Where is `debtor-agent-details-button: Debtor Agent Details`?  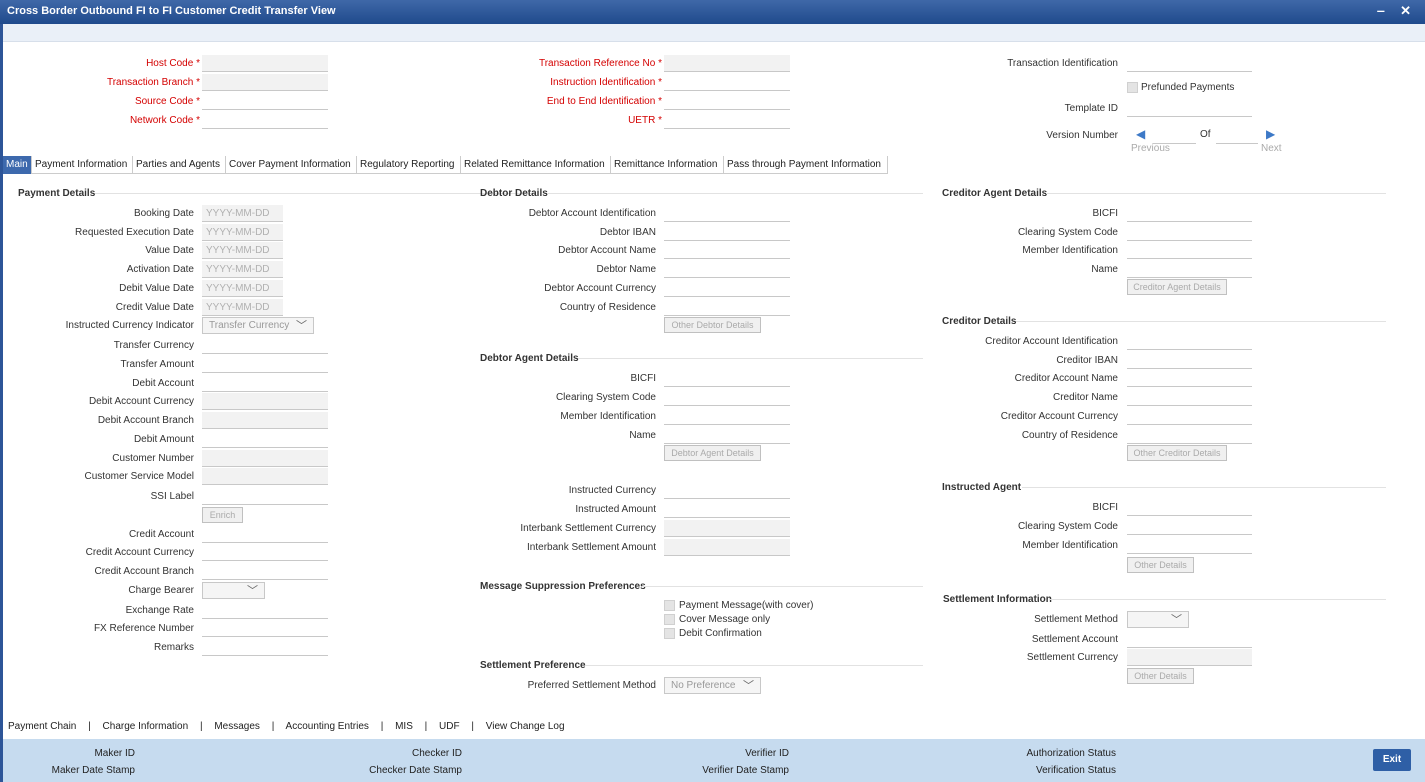
debtor-agent-details-button: Debtor Agent Details is located at coordinates (712, 453).